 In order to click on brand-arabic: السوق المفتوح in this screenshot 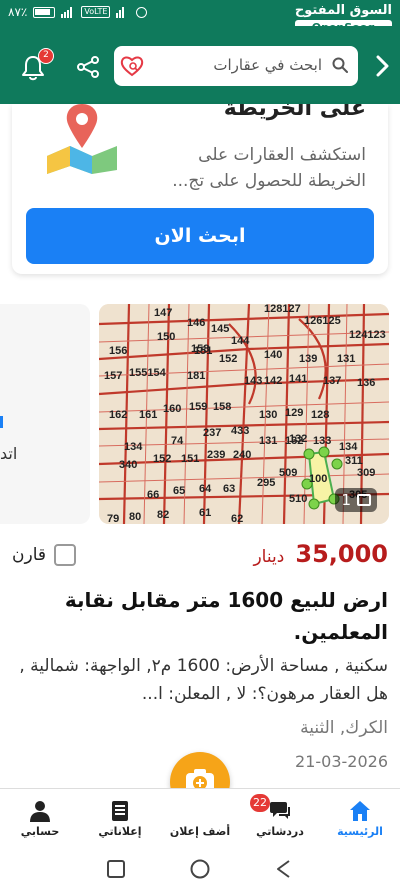, I will do `click(343, 10)`.